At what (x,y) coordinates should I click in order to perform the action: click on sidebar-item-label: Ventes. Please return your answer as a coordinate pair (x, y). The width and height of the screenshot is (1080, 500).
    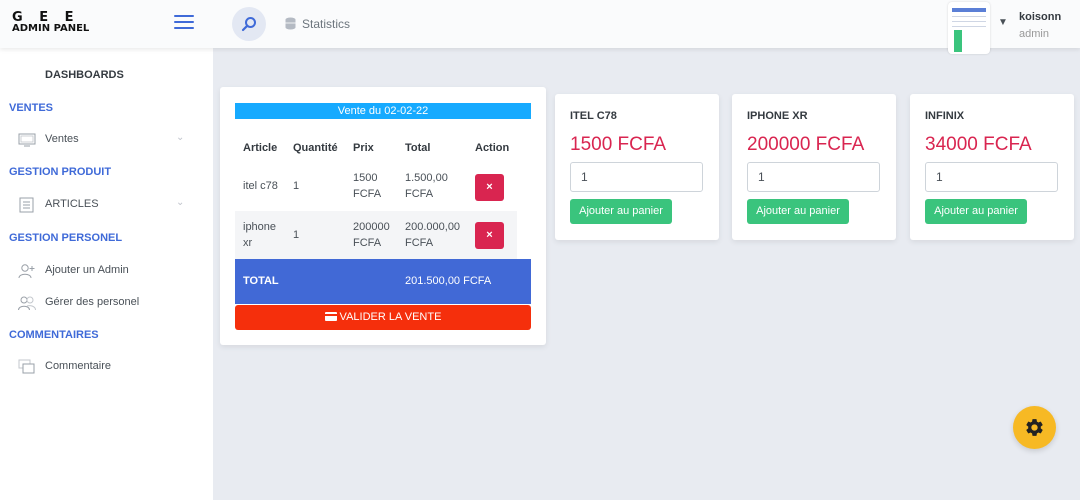
    Looking at the image, I should click on (62, 139).